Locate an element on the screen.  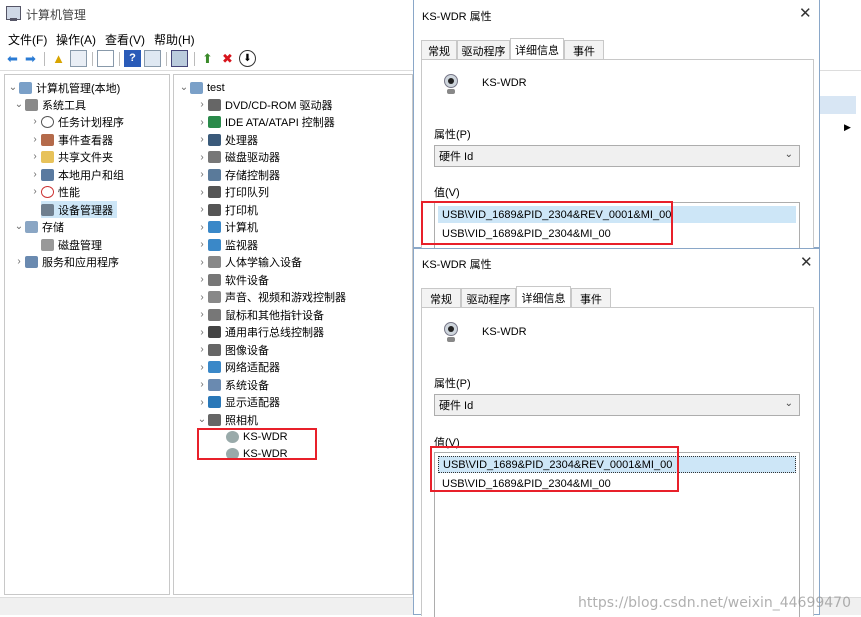
device-category: ›IDE ATA/ATAPI 控制器 is located at coordinates (265, 122).